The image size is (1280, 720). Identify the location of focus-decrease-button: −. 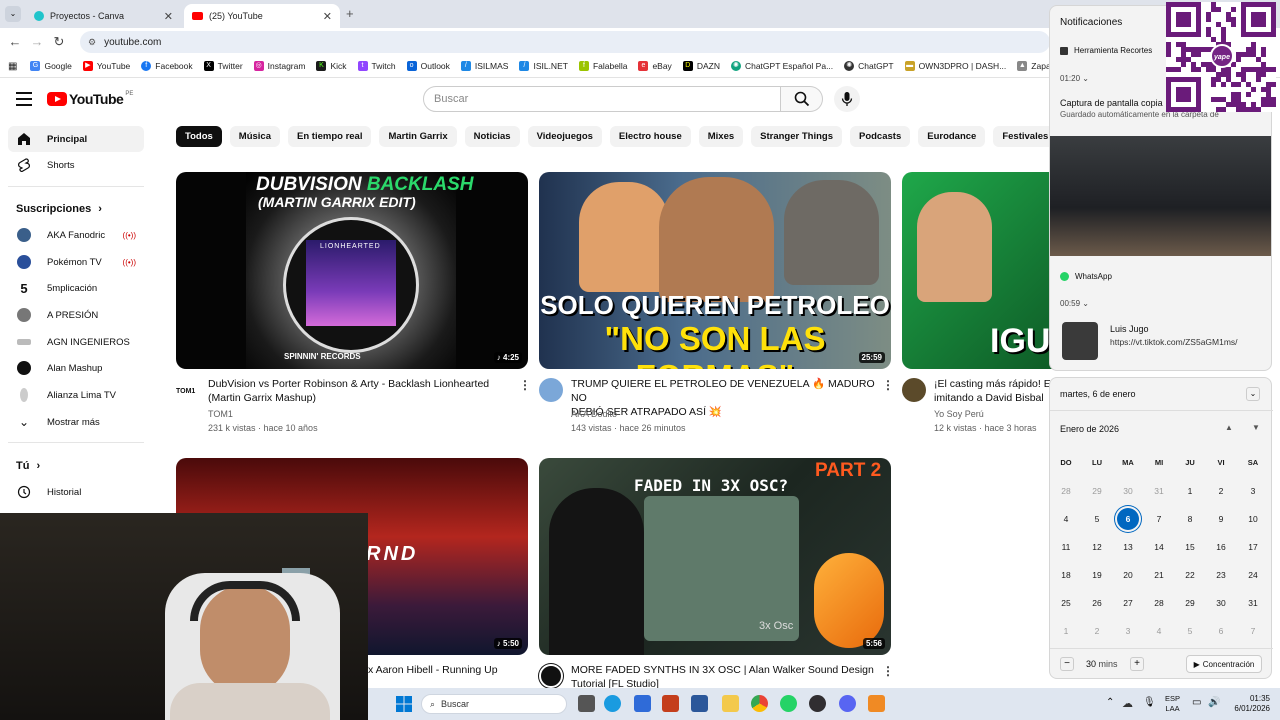
(1067, 664).